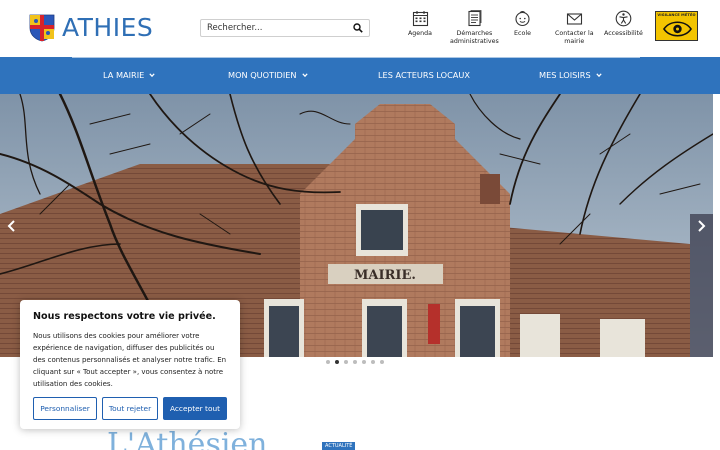  I want to click on slider-dots, so click(355, 363).